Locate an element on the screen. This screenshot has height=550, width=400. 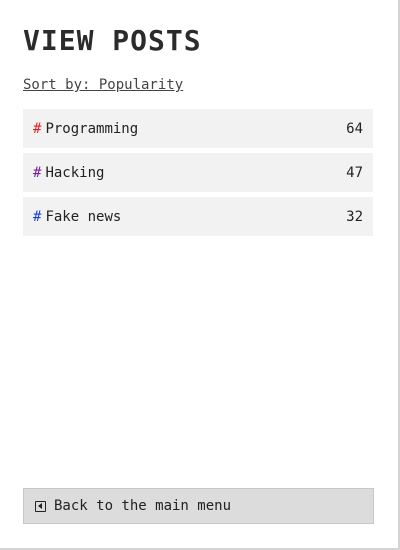
post-count: 47 is located at coordinates (354, 172).